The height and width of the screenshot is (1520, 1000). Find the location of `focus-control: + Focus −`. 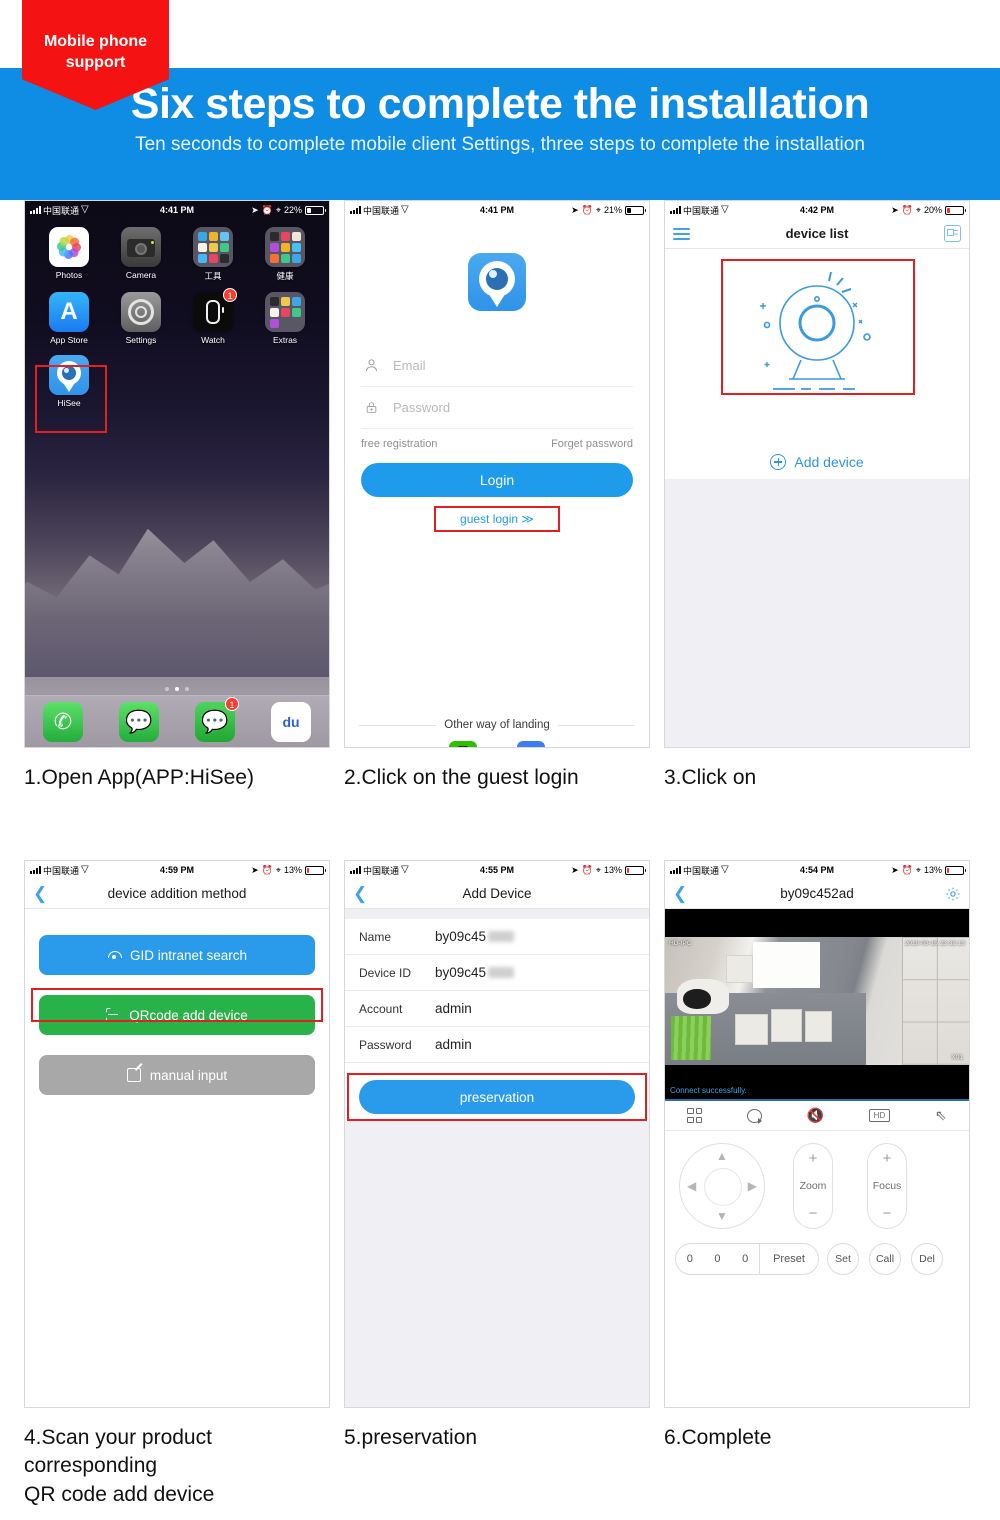

focus-control: + Focus − is located at coordinates (887, 1186).